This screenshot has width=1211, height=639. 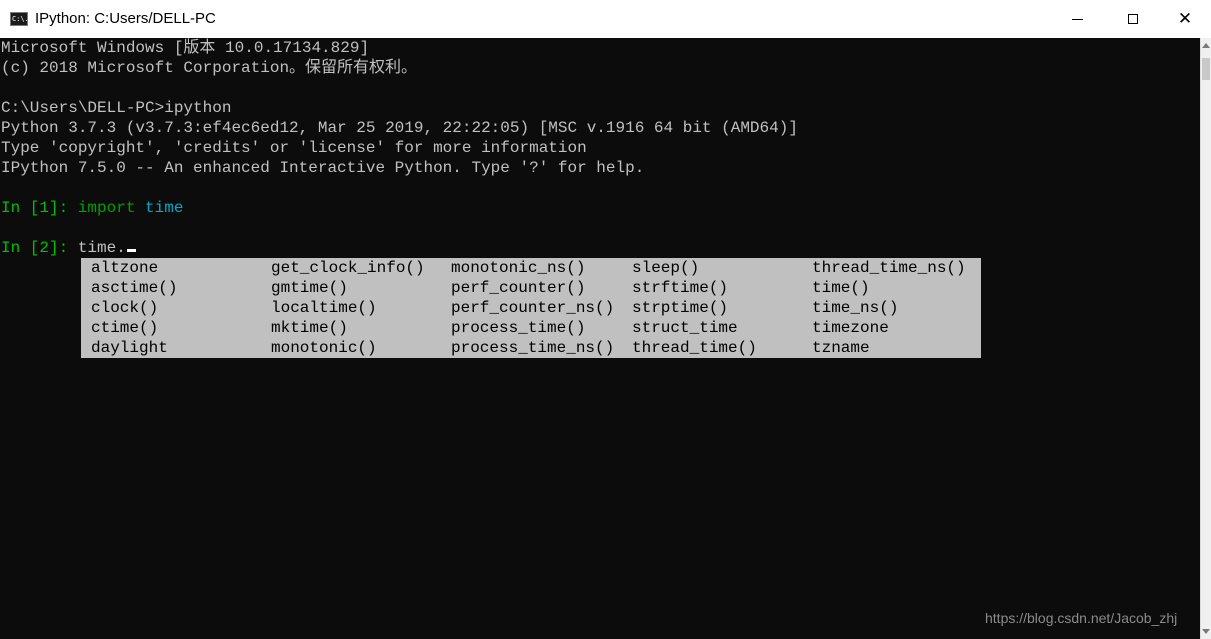 I want to click on console-line: C:\Users\DELL-PC>ipython, so click(x=116, y=108).